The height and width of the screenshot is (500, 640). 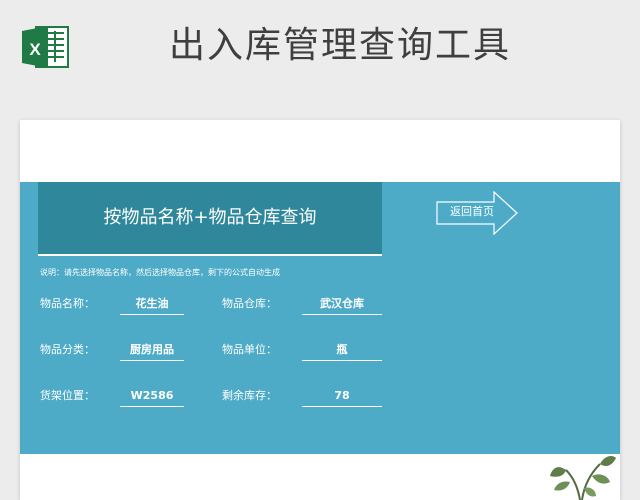 What do you see at coordinates (477, 213) in the screenshot?
I see `back-home-button` at bounding box center [477, 213].